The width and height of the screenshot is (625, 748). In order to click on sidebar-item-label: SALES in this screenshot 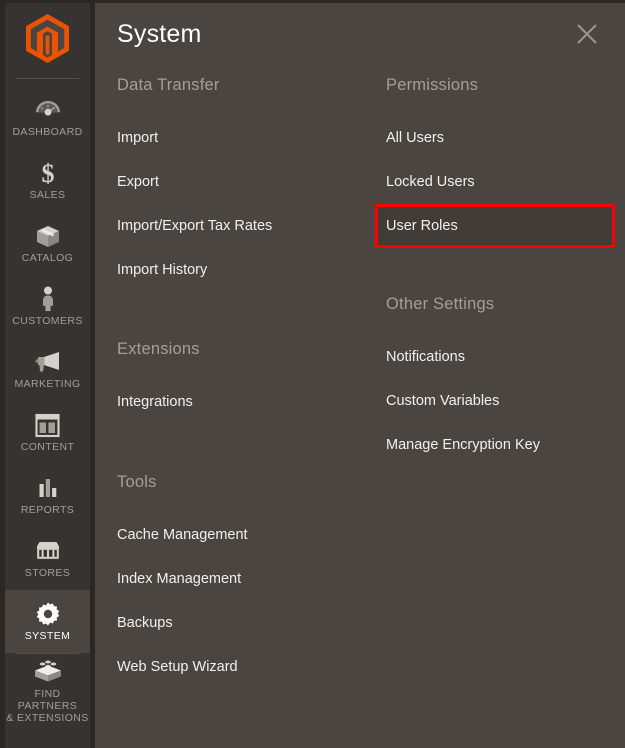, I will do `click(47, 195)`.